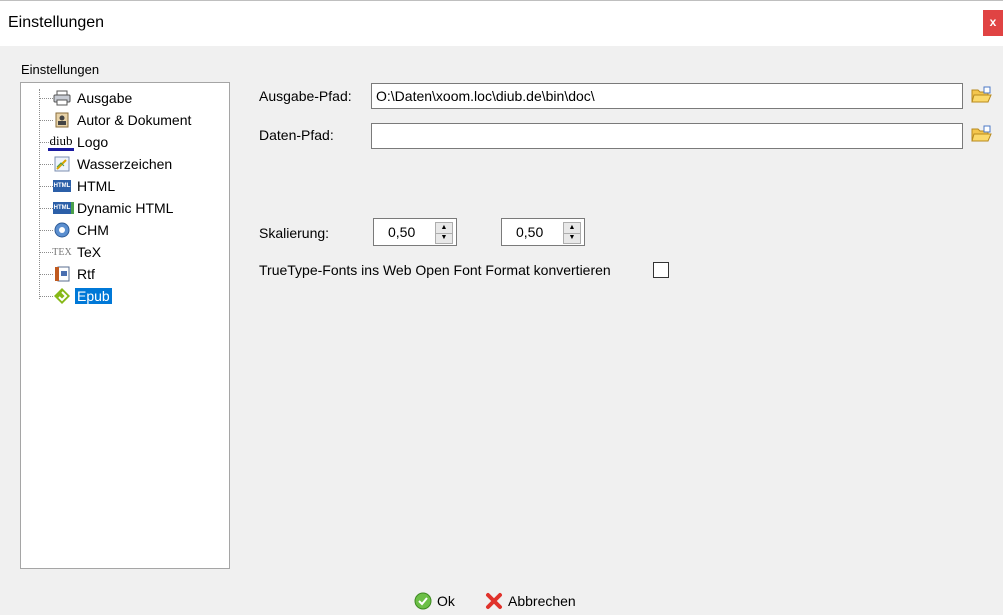  Describe the element at coordinates (667, 96) in the screenshot. I see `output-path-input` at that location.